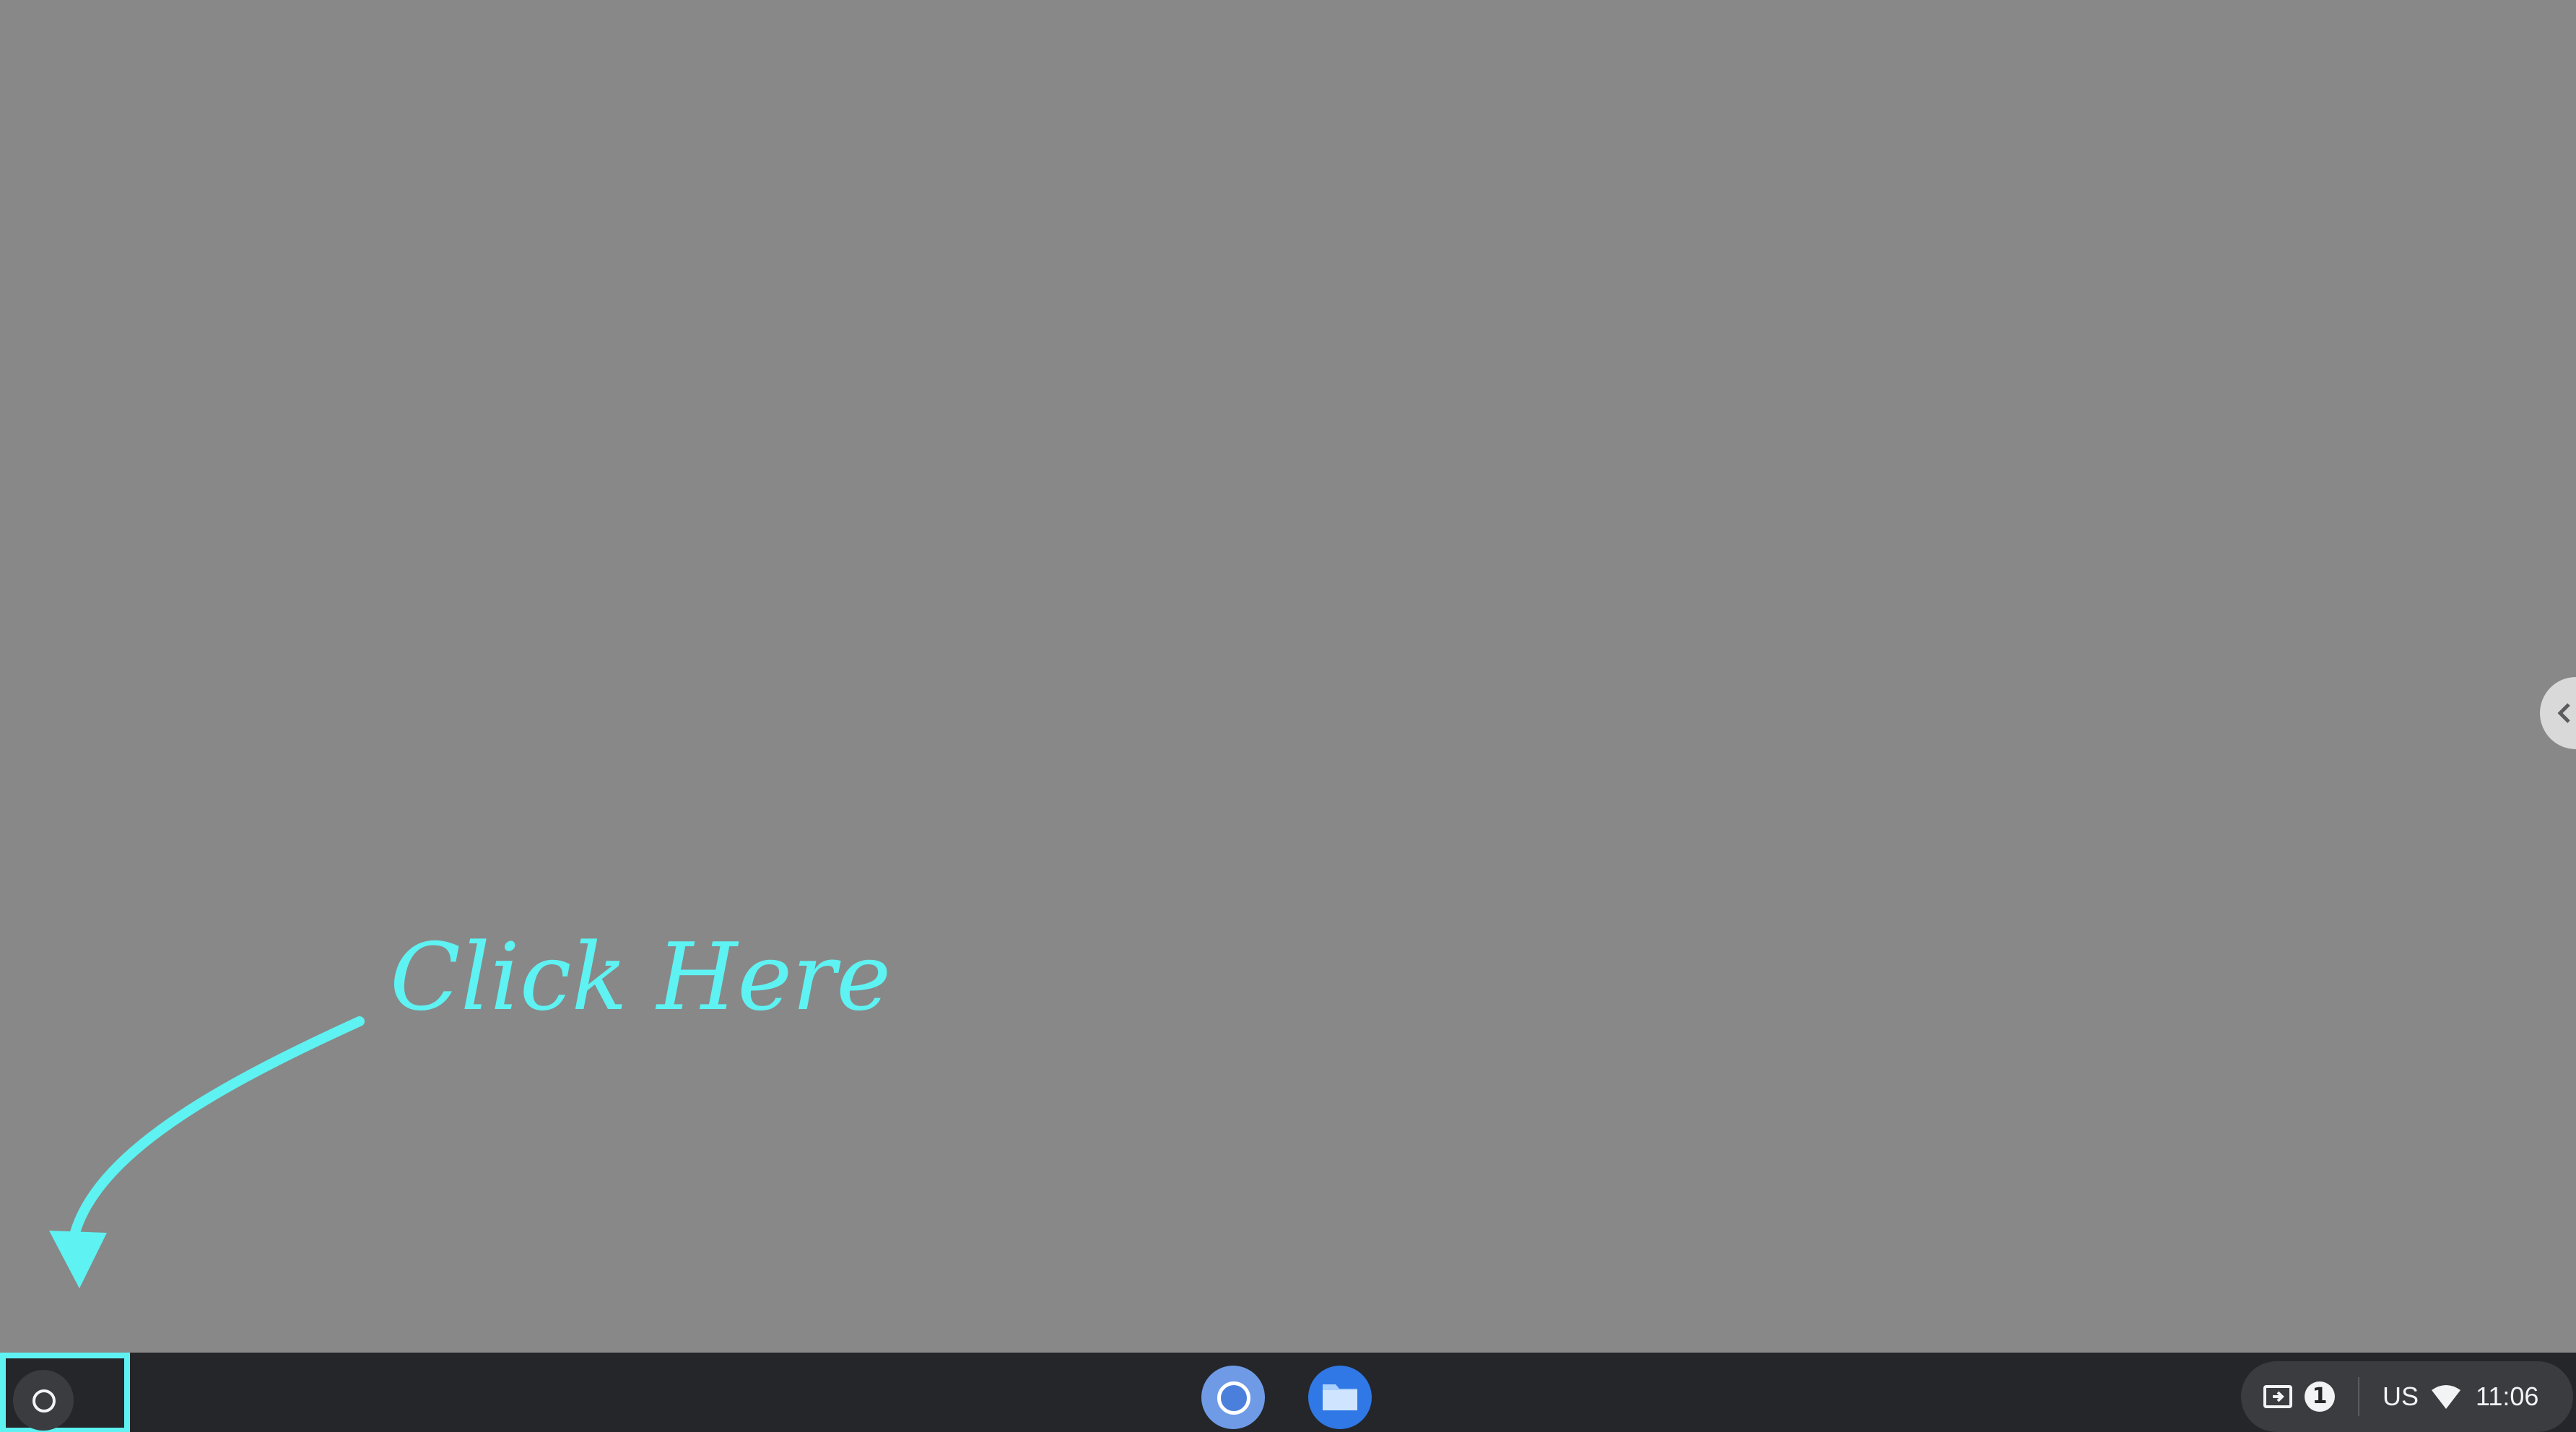 Image resolution: width=2576 pixels, height=1432 pixels. What do you see at coordinates (2401, 1397) in the screenshot?
I see `keyboard-layout-label: US` at bounding box center [2401, 1397].